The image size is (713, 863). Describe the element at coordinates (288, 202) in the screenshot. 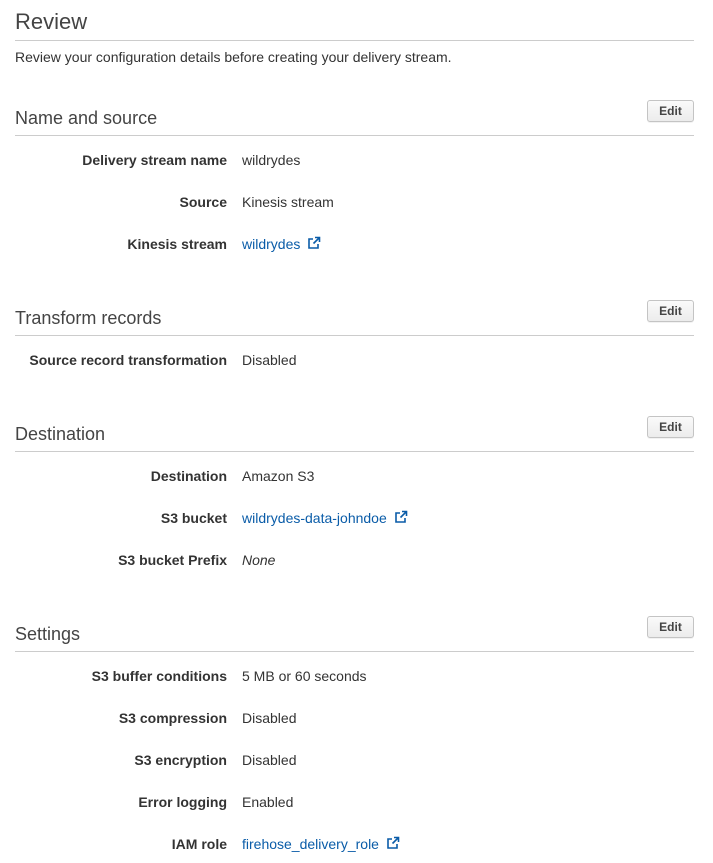

I see `field-value: Kinesis stream` at that location.